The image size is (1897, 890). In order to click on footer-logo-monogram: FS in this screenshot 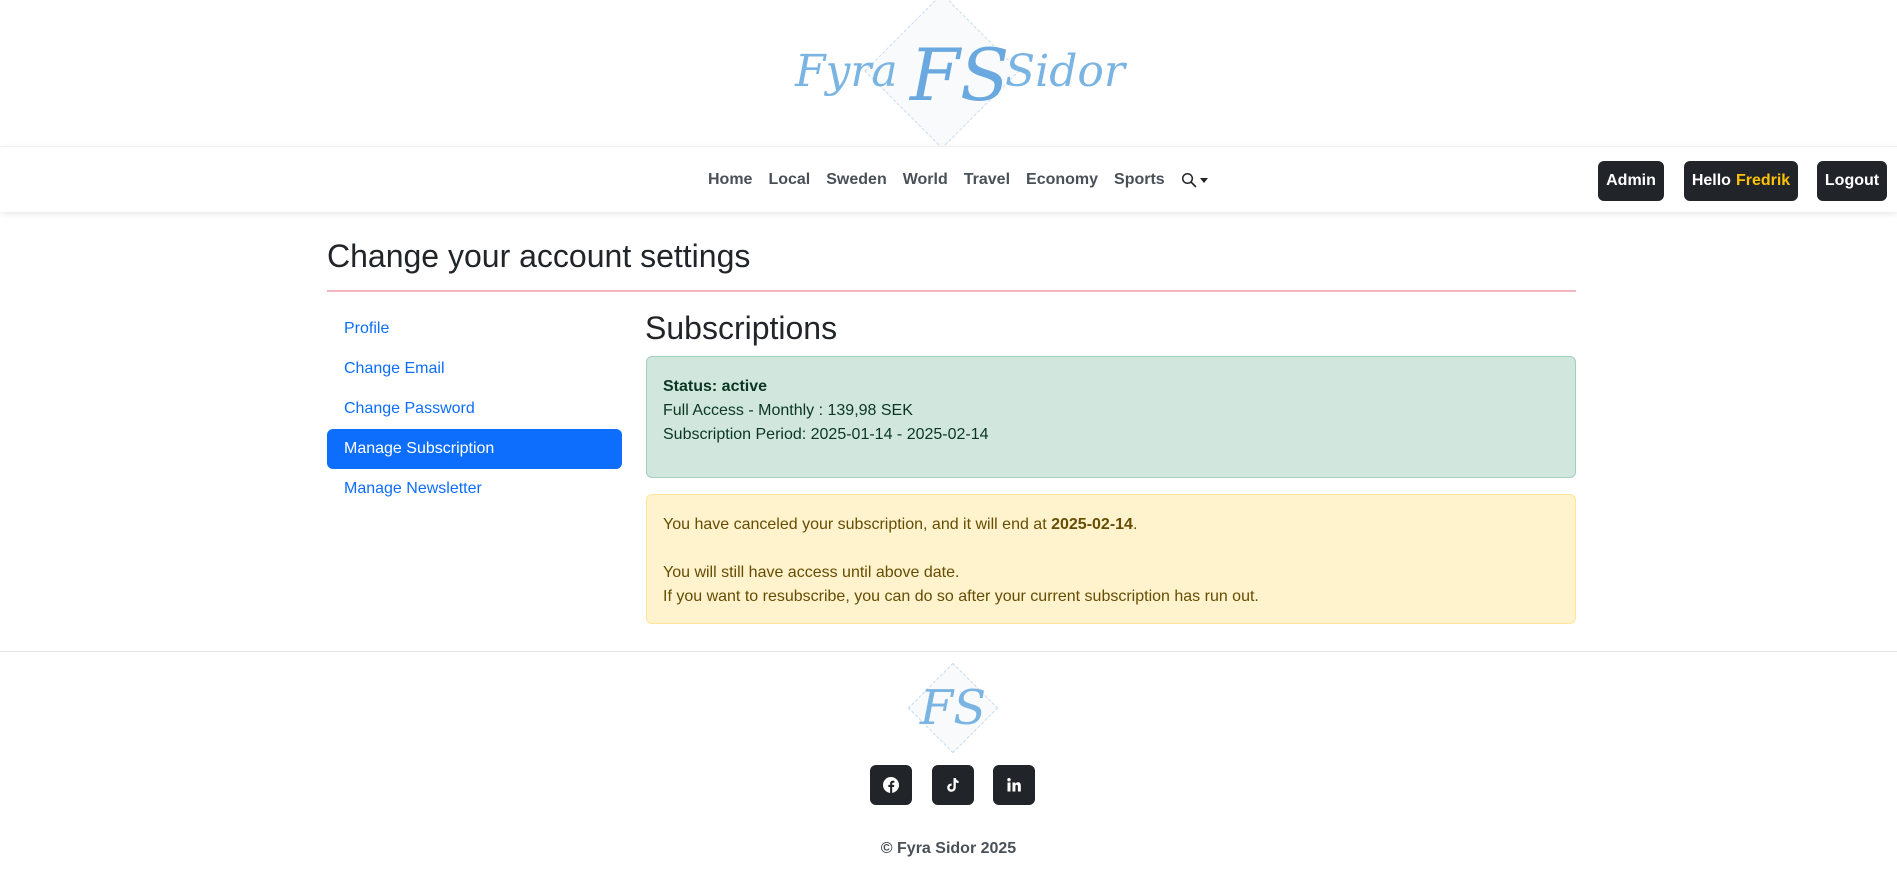, I will do `click(953, 708)`.